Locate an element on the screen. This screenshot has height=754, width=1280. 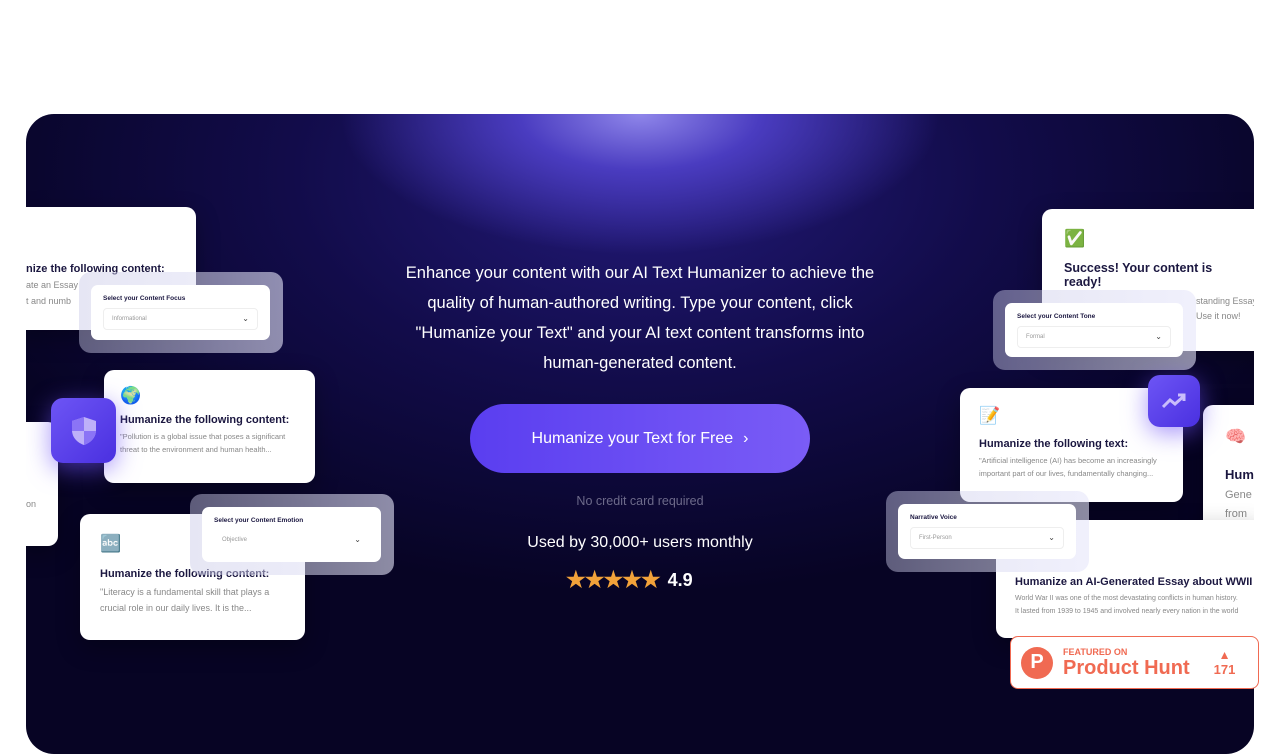
content-tone-select-panel: Select your Content Tone Formal ⌄ is located at coordinates (1094, 330).